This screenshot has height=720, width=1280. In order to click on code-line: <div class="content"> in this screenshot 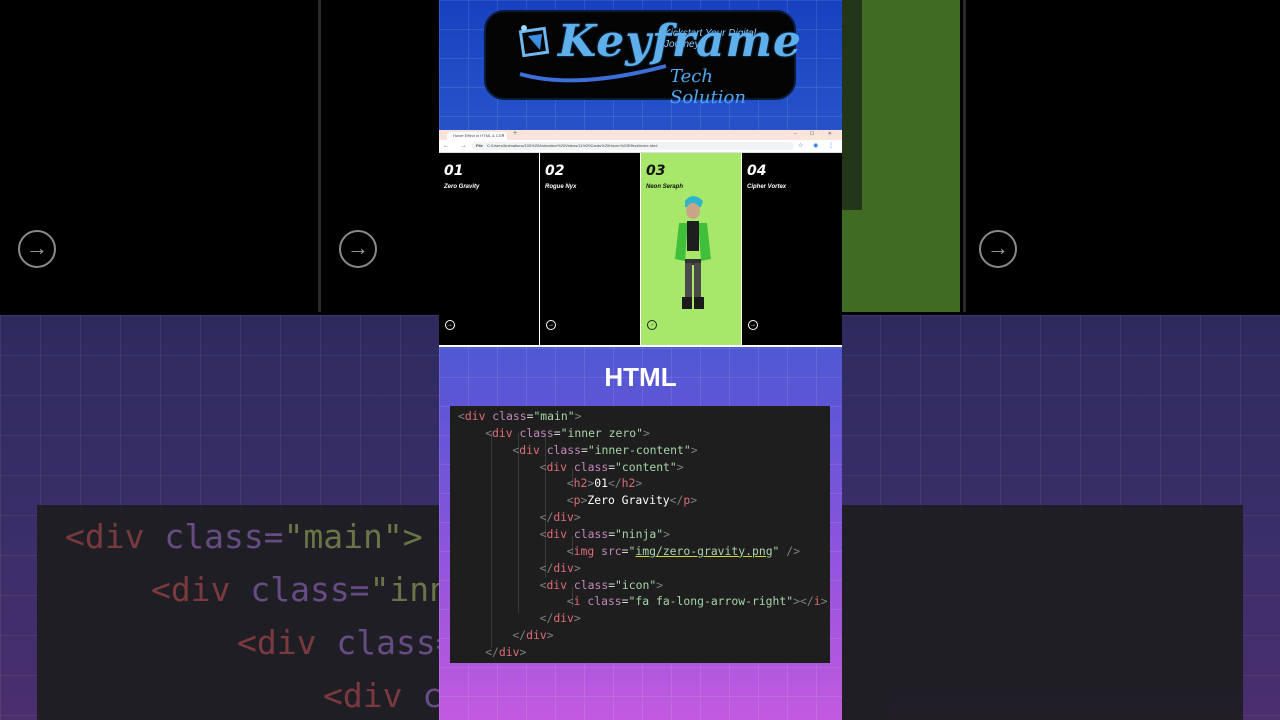, I will do `click(612, 467)`.